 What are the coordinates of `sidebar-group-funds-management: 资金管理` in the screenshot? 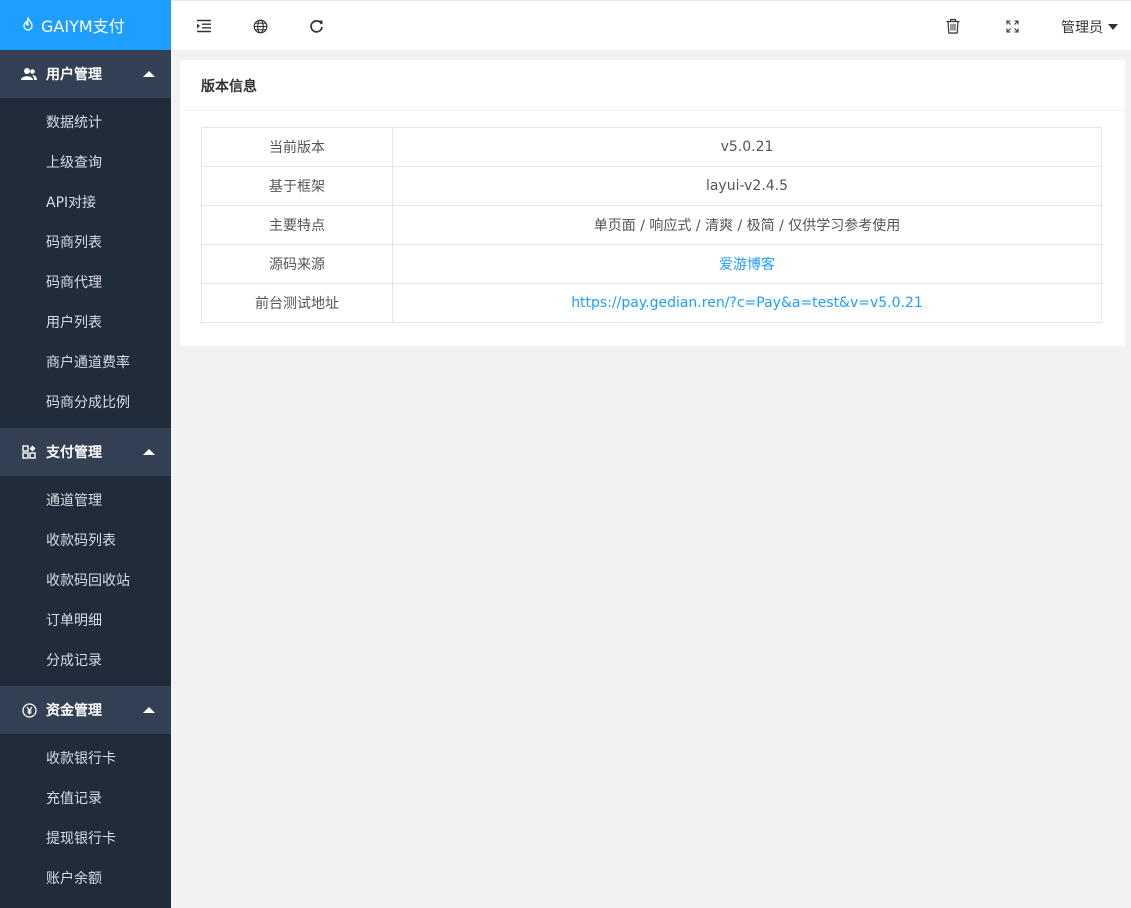 It's located at (85, 710).